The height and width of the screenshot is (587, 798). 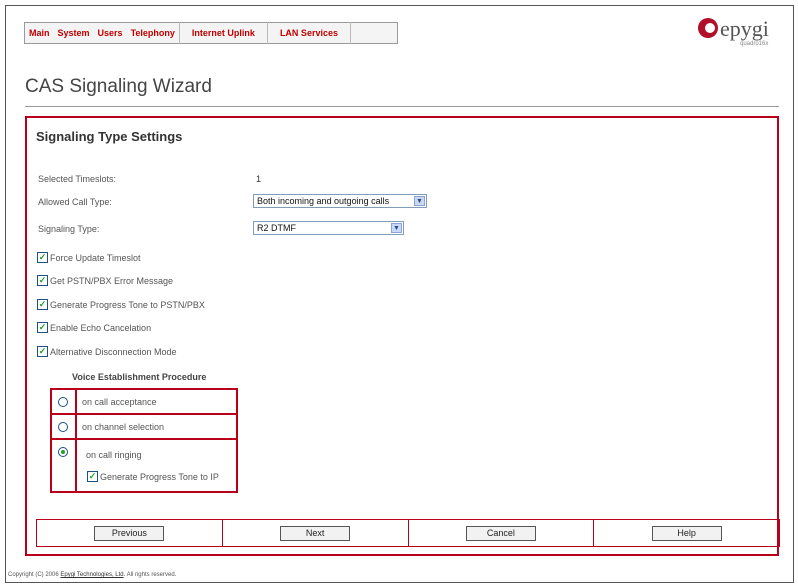 I want to click on previous-button: Previous, so click(x=129, y=533).